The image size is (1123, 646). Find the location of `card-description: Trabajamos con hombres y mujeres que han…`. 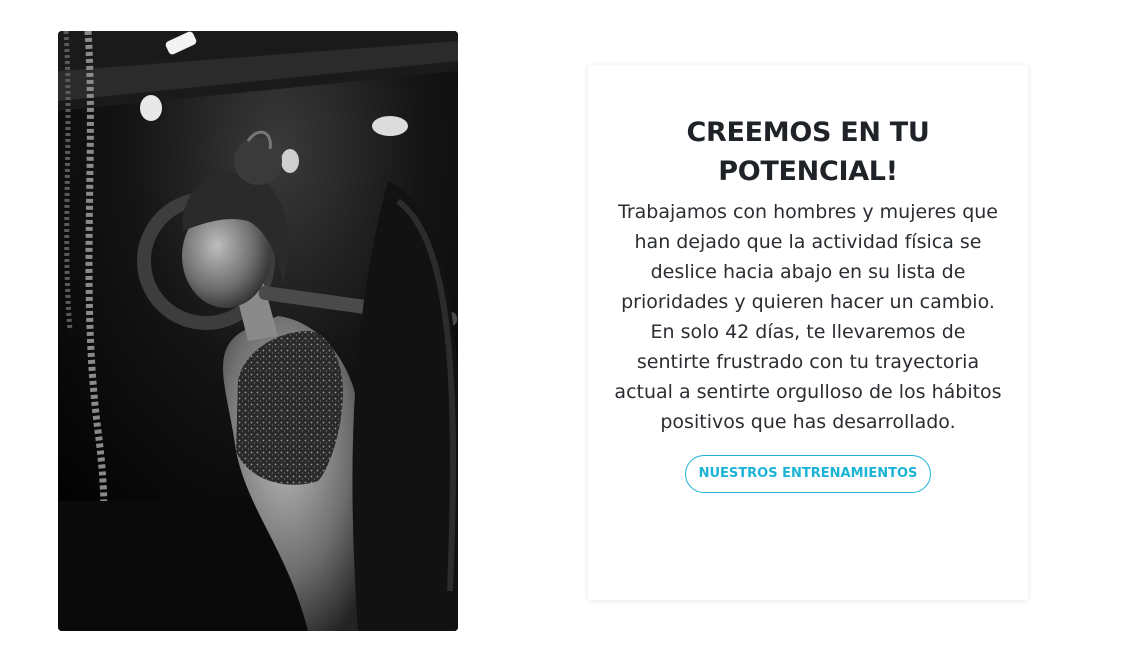

card-description: Trabajamos con hombres y mujeres que han… is located at coordinates (808, 317).